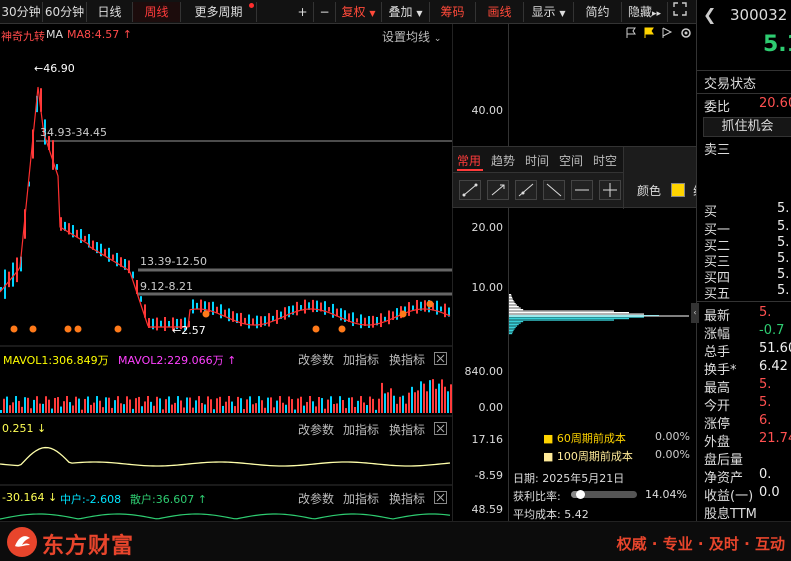  What do you see at coordinates (571, 160) in the screenshot?
I see `tab-space: 空间` at bounding box center [571, 160].